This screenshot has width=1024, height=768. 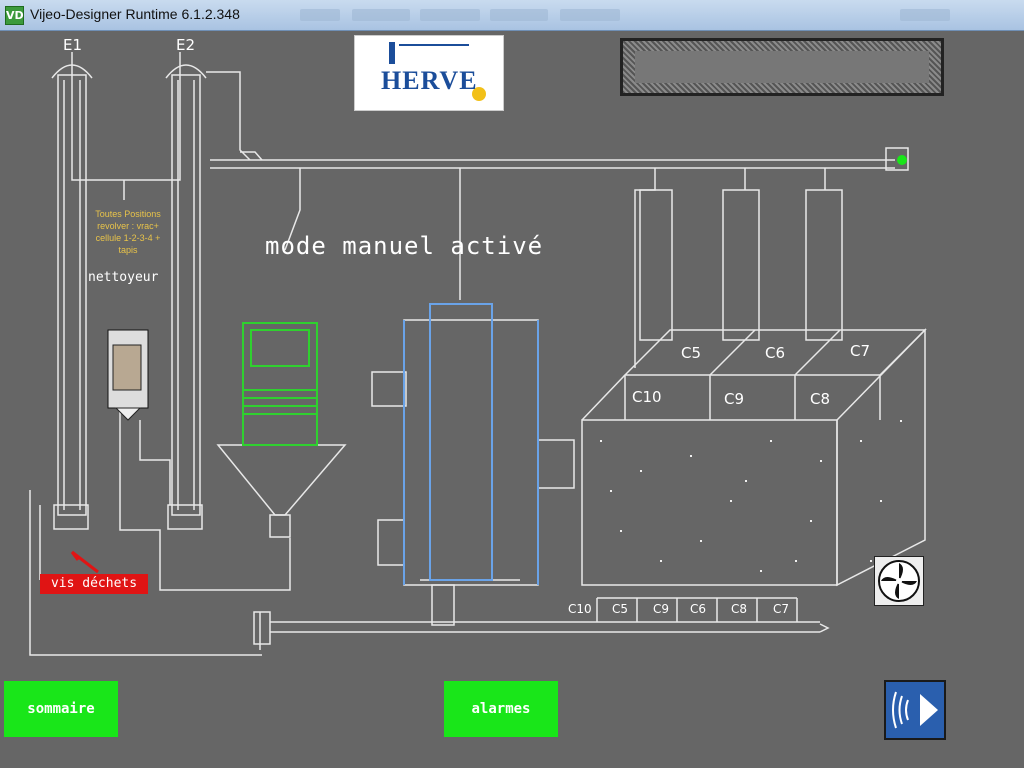 What do you see at coordinates (698, 609) in the screenshot?
I see `conveyor-gate-c6: C6` at bounding box center [698, 609].